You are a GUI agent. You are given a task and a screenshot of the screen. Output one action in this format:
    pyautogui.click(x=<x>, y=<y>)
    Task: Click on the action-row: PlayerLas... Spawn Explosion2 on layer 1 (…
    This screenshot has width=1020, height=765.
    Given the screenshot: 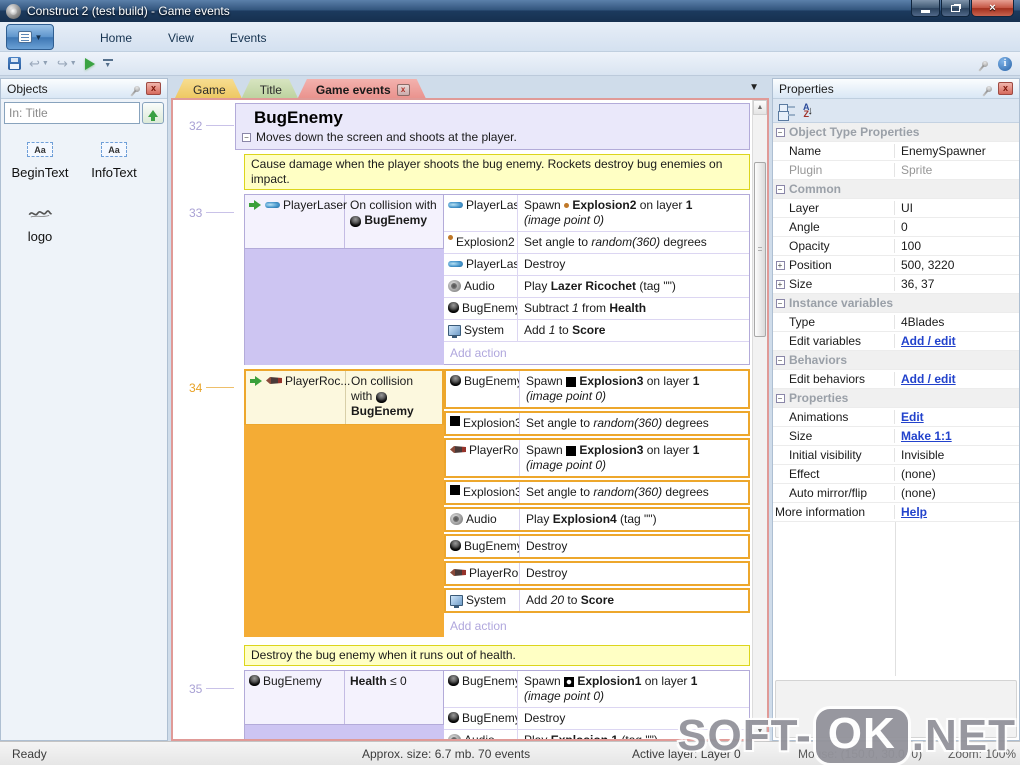 What is the action you would take?
    pyautogui.click(x=596, y=213)
    